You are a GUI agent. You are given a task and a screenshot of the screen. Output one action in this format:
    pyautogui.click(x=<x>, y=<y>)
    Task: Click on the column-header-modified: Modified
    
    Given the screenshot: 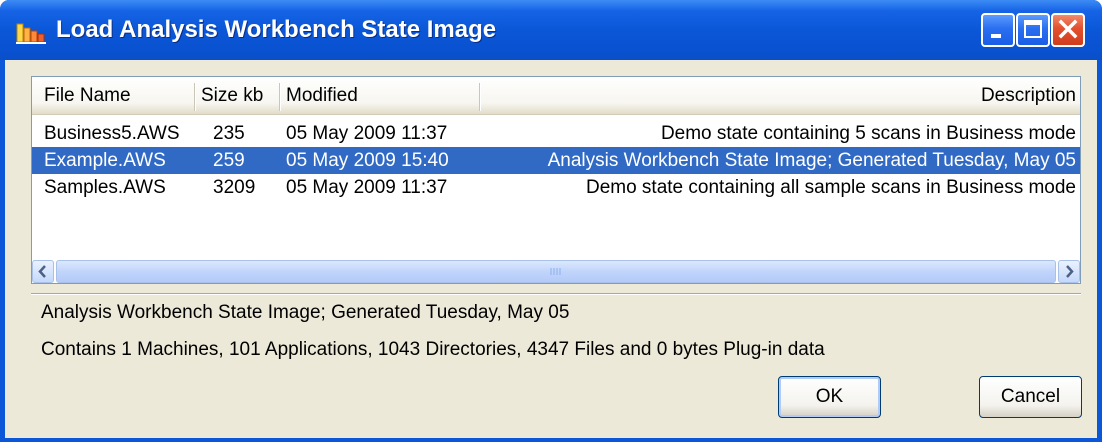 What is the action you would take?
    pyautogui.click(x=322, y=96)
    